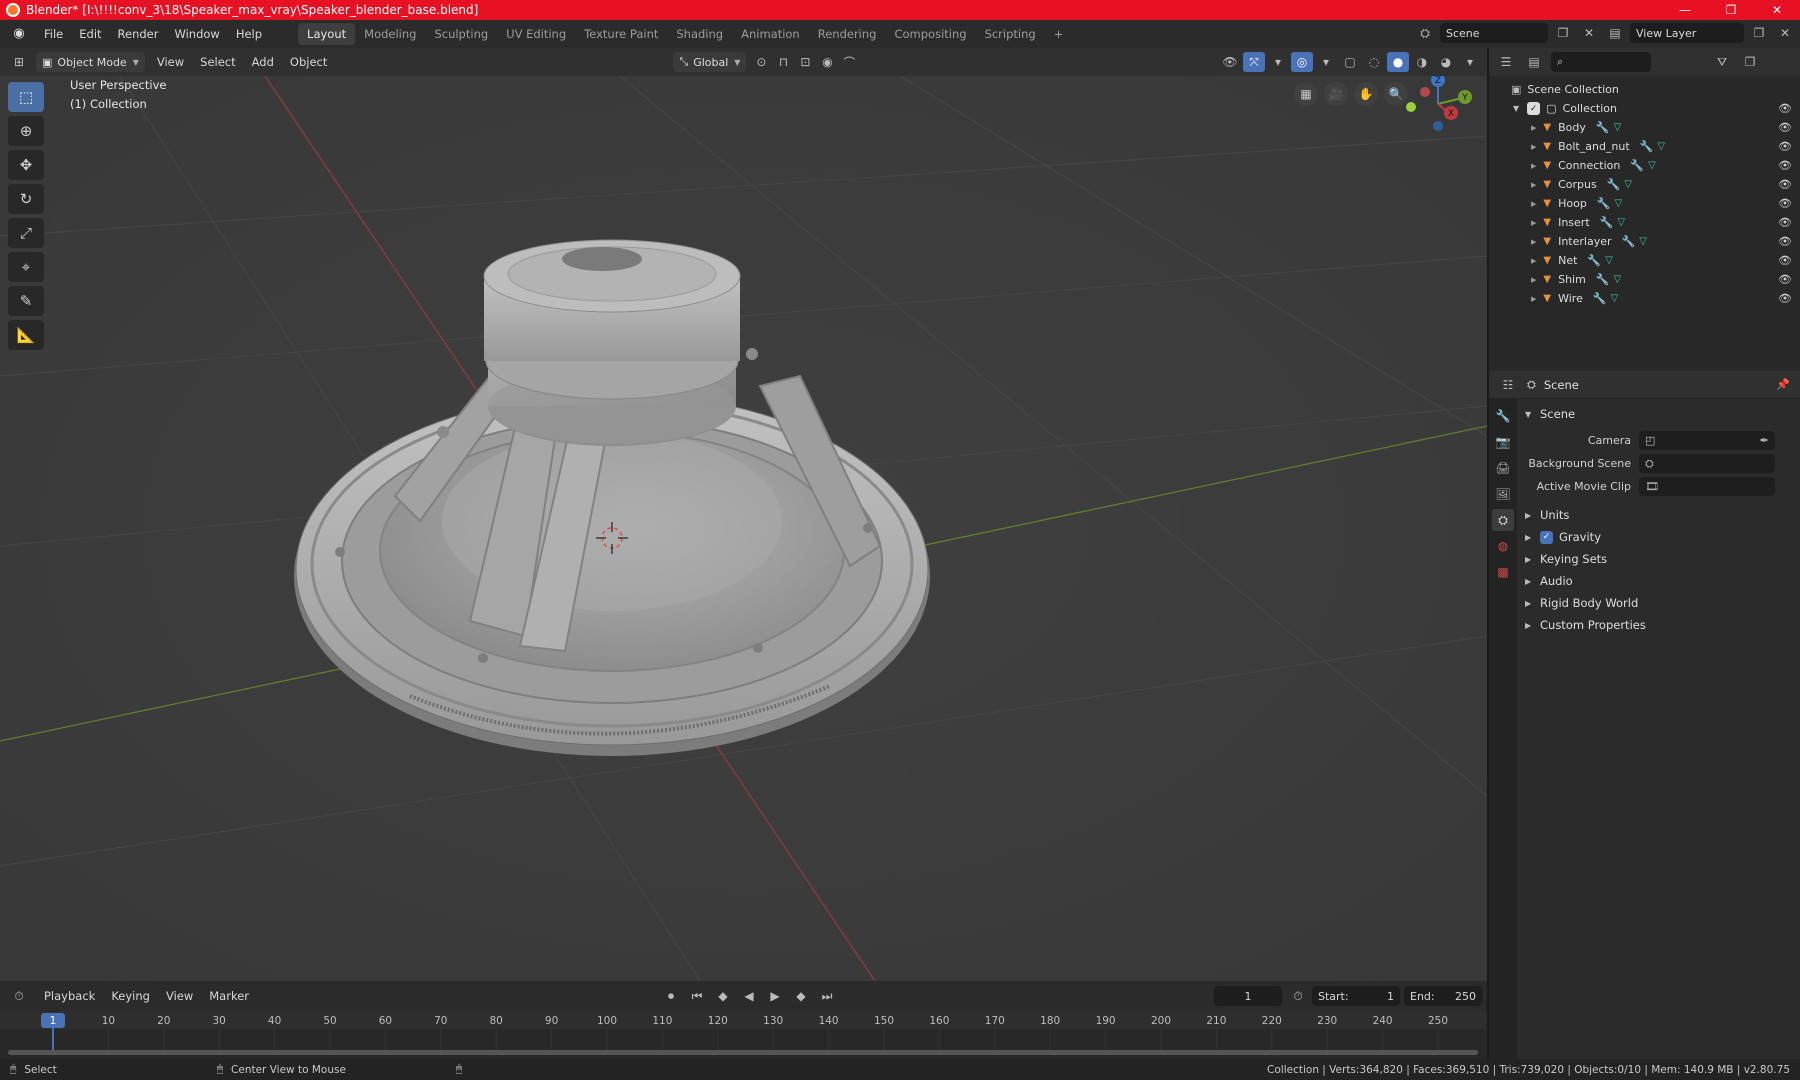 The image size is (1800, 1080). I want to click on world-tab-icon: ◍, so click(1503, 546).